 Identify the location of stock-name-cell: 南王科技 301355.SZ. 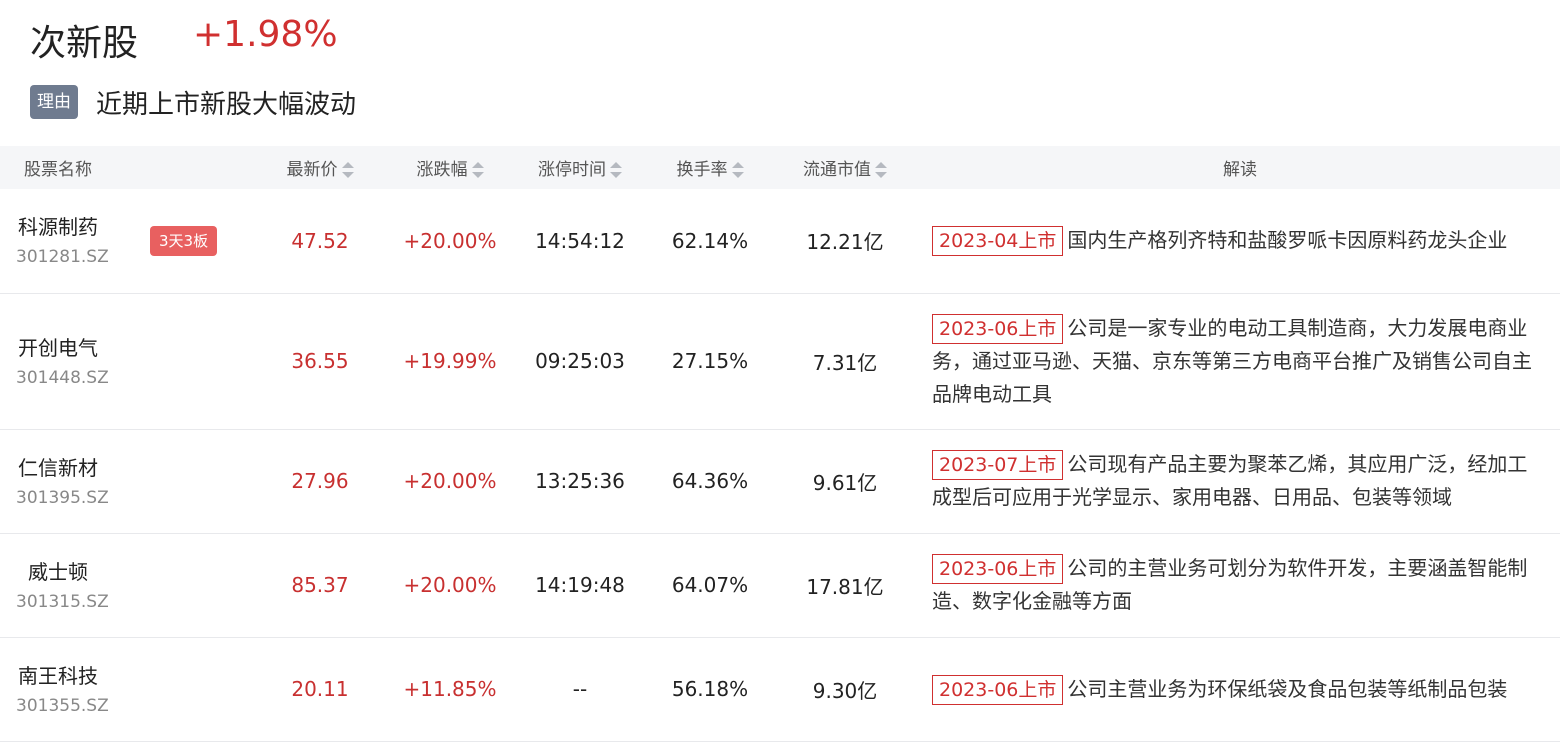
(125, 689).